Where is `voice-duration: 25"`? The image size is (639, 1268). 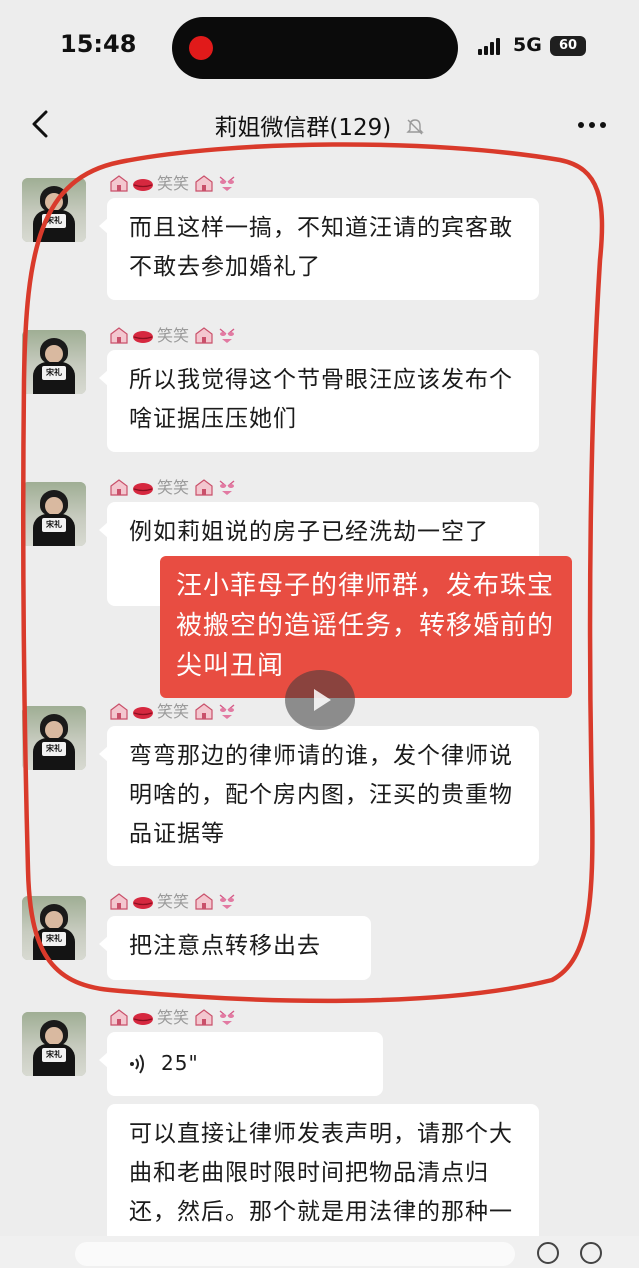
voice-duration: 25" is located at coordinates (180, 1063).